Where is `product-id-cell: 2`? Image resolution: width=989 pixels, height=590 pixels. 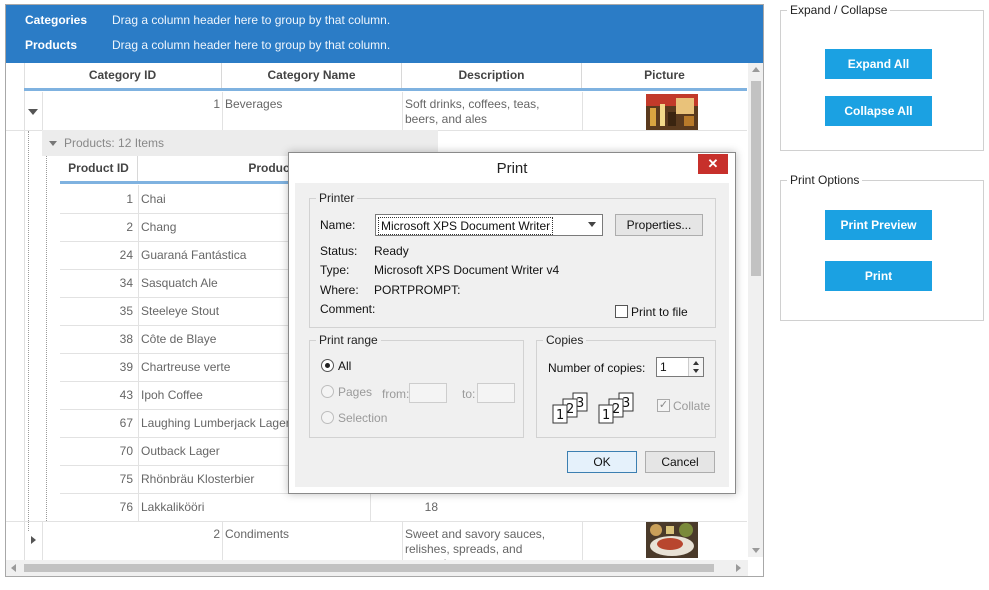 product-id-cell: 2 is located at coordinates (129, 227).